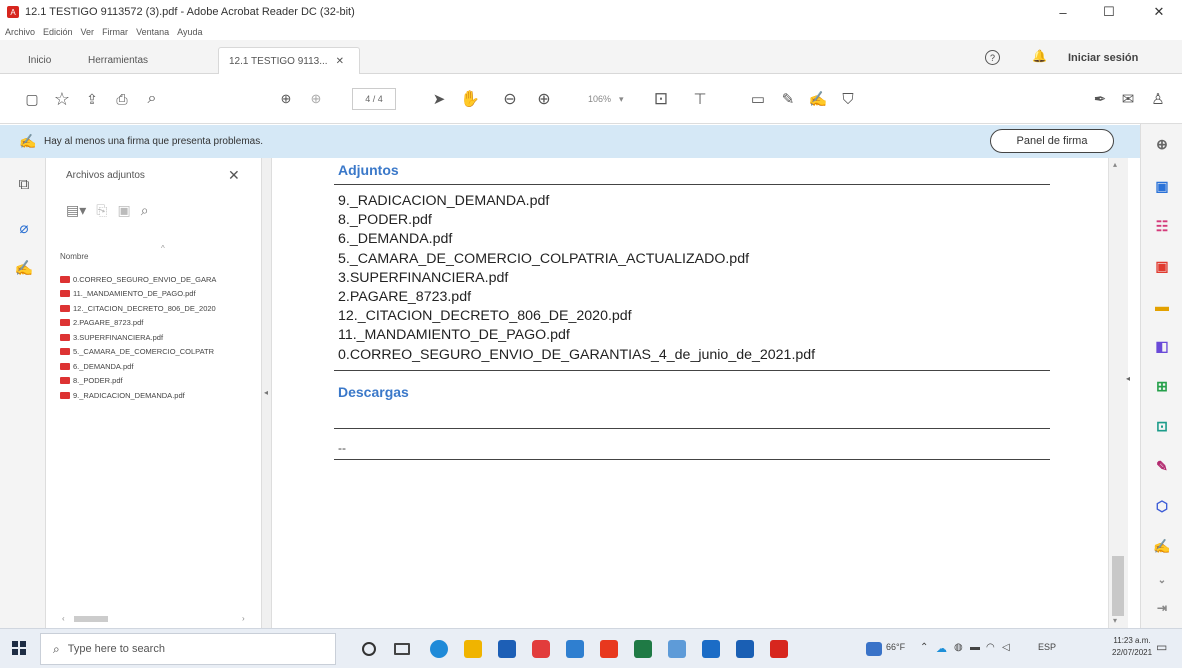 This screenshot has width=1182, height=668. Describe the element at coordinates (1162, 346) in the screenshot. I see `combine-files-icon: ◧` at that location.